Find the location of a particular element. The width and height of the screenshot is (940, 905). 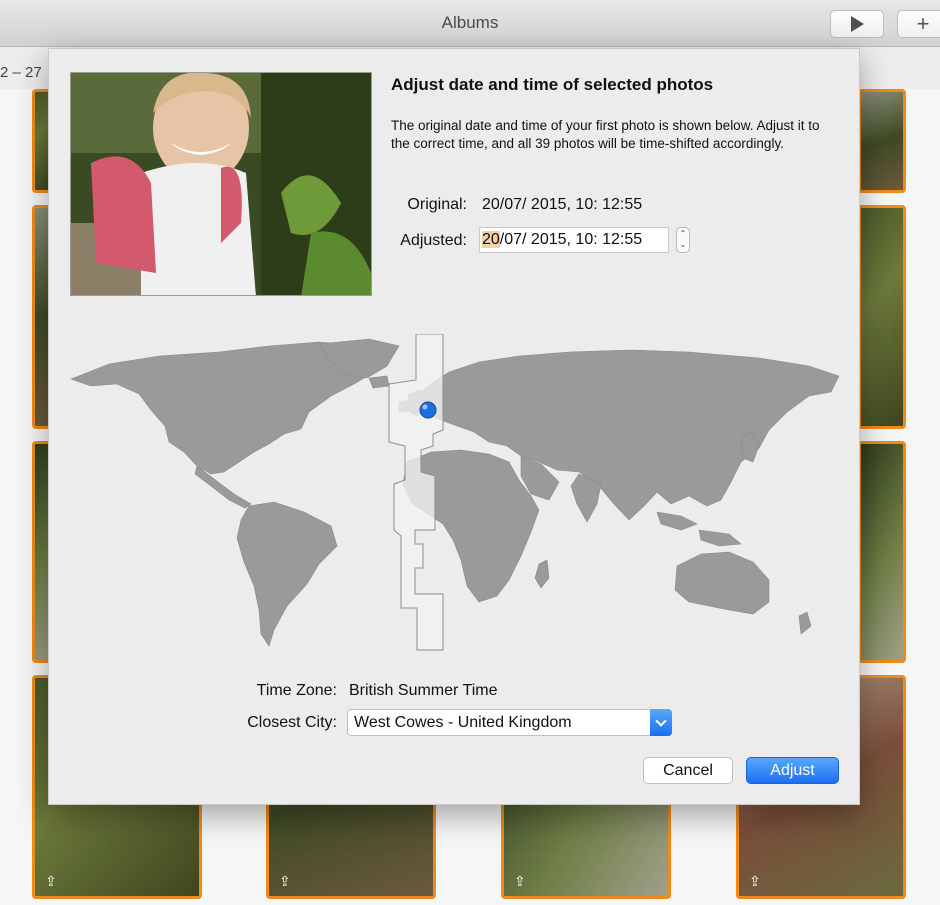

adjusted-label: Adjusted: is located at coordinates (433, 240).